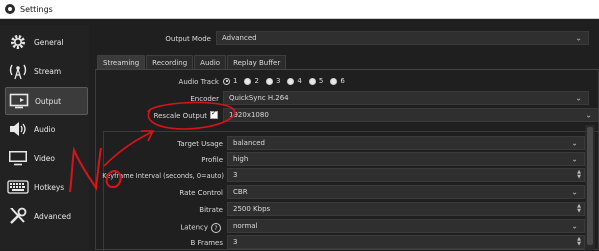  Describe the element at coordinates (163, 176) in the screenshot. I see `keyframe-interval-label: Keyframe Interval (seconds, 0=auto)` at that location.